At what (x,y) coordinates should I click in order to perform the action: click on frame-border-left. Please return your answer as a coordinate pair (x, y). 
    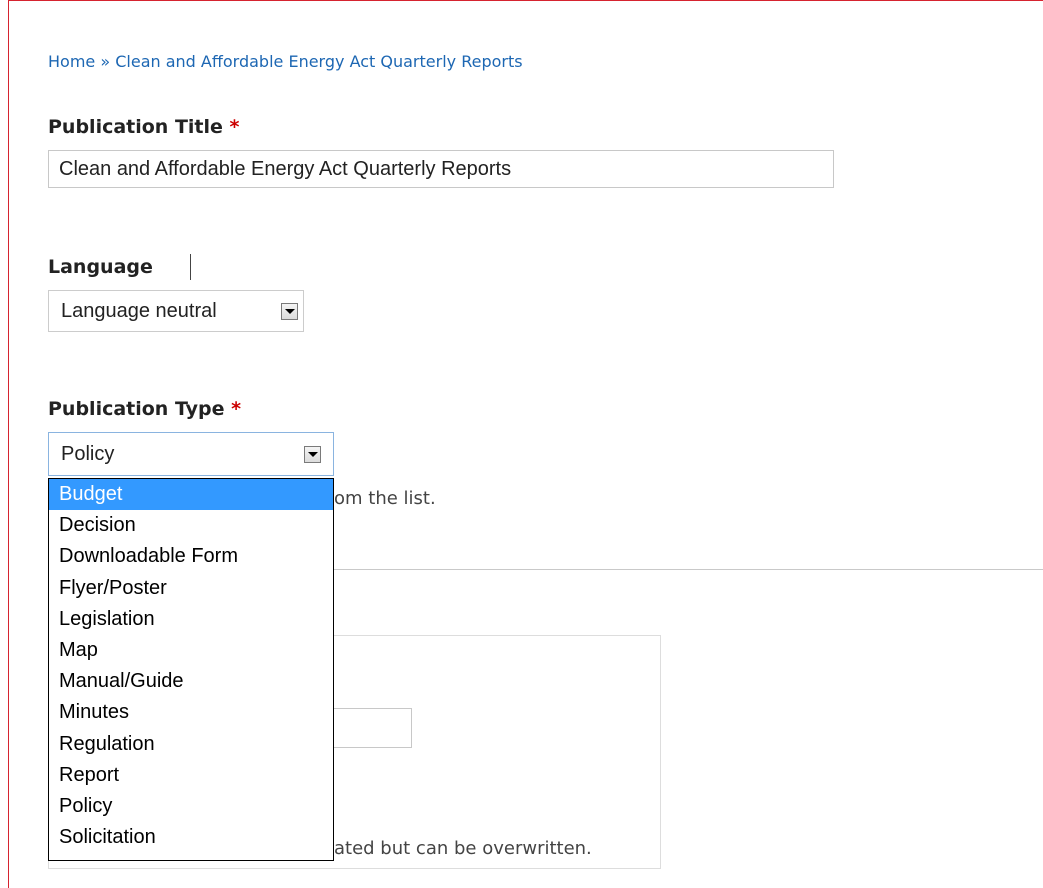
    Looking at the image, I should click on (8, 444).